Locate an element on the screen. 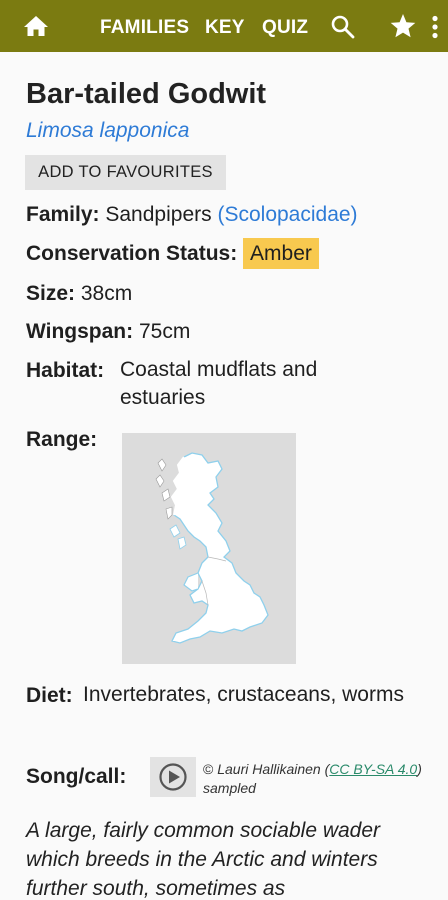 The width and height of the screenshot is (448, 900). nav-families: FAMILIES is located at coordinates (144, 28).